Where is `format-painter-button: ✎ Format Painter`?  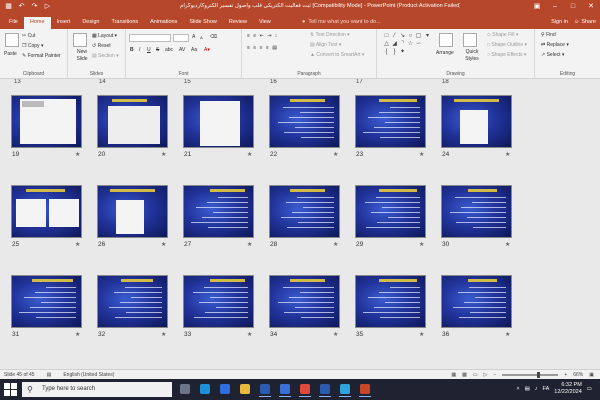 format-painter-button: ✎ Format Painter is located at coordinates (41, 56).